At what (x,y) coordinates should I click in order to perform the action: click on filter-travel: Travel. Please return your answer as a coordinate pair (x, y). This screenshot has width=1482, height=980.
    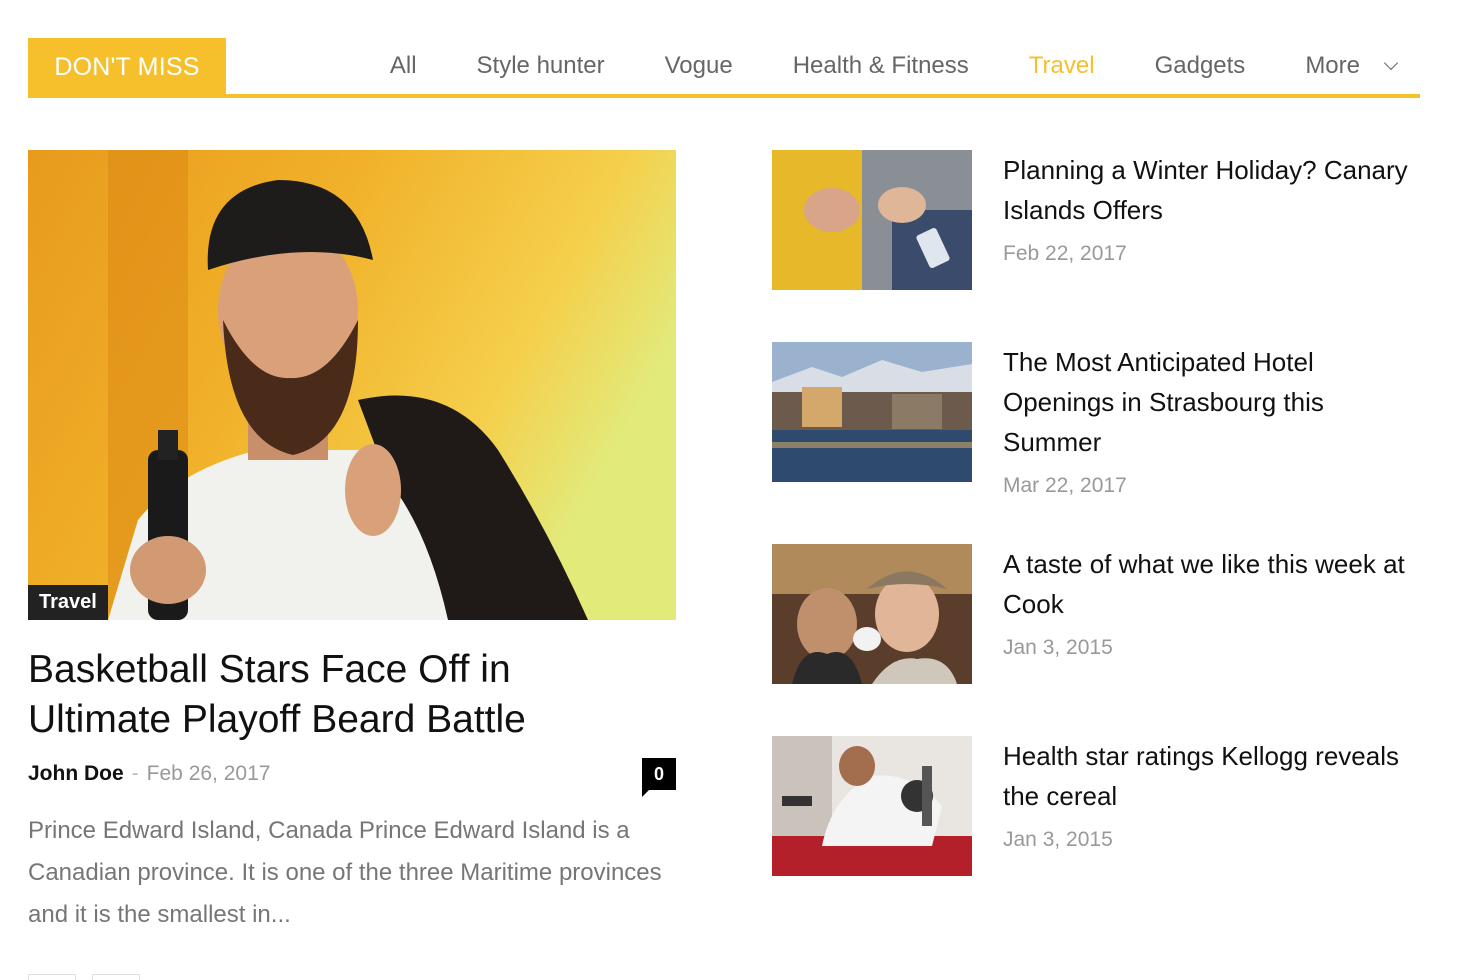
    Looking at the image, I should click on (1062, 66).